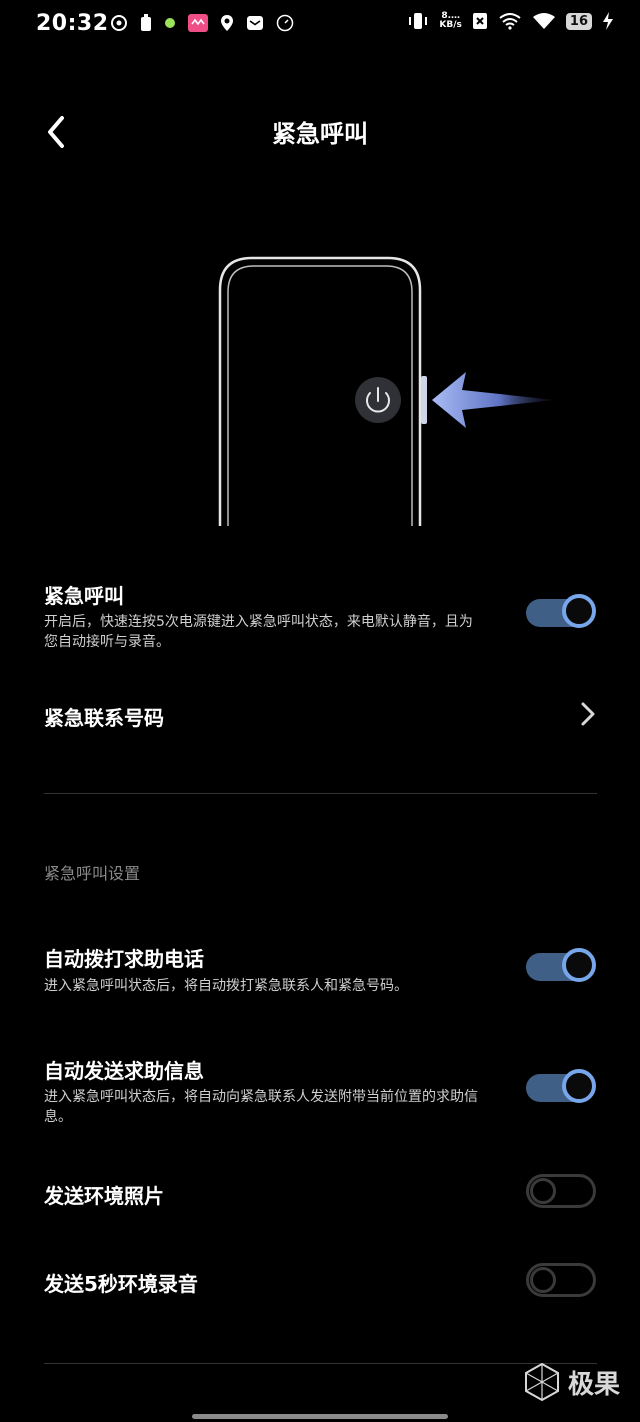 Image resolution: width=640 pixels, height=1422 pixels. I want to click on watermark: 极果, so click(571, 1382).